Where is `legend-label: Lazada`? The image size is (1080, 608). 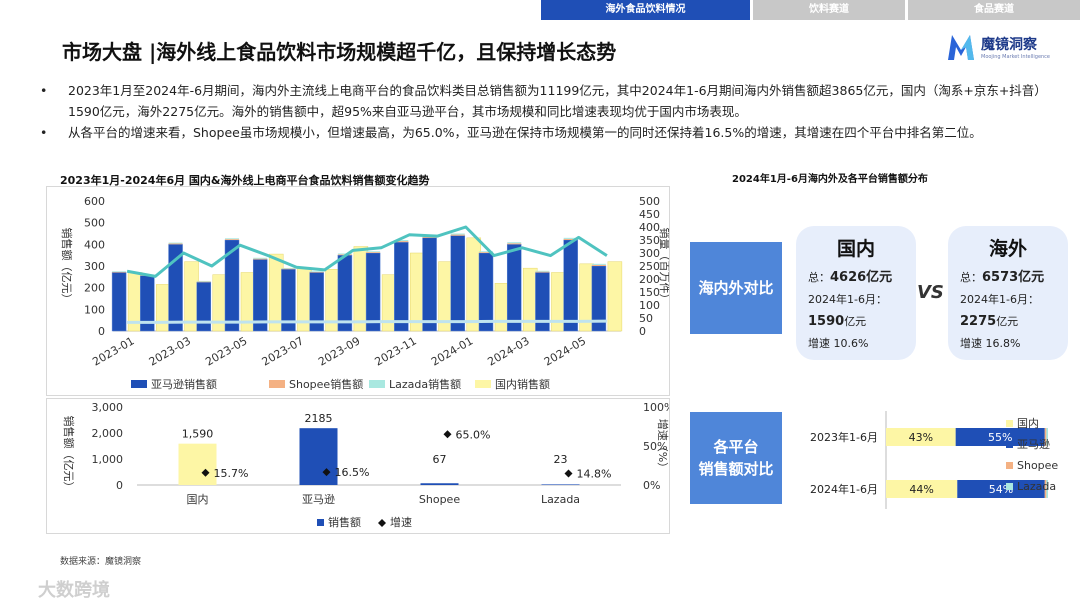
legend-label: Lazada is located at coordinates (1036, 486).